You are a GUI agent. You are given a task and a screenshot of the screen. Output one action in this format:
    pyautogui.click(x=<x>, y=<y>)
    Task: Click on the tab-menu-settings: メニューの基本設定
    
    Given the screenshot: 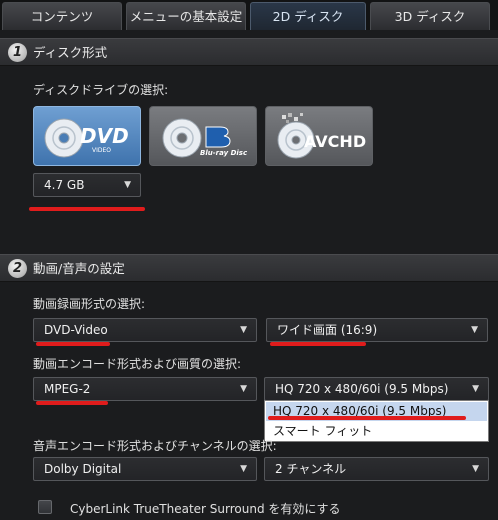 What is the action you would take?
    pyautogui.click(x=186, y=16)
    